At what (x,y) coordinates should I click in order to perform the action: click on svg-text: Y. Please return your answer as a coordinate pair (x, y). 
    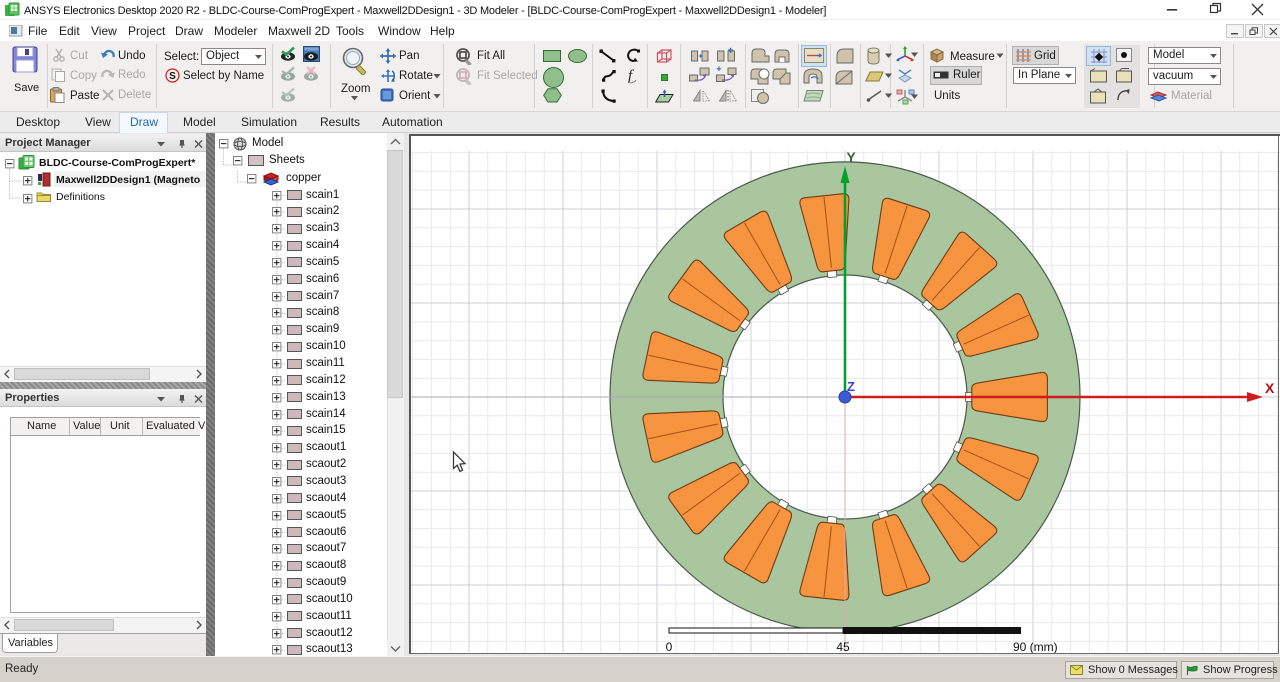
    Looking at the image, I should click on (851, 157).